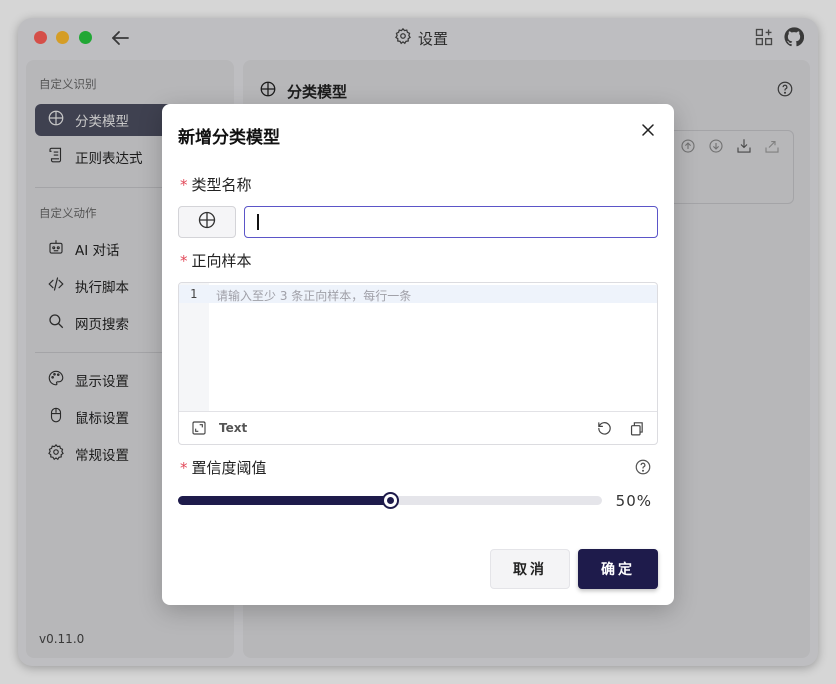 This screenshot has width=836, height=684. What do you see at coordinates (648, 130) in the screenshot?
I see `close-icon` at bounding box center [648, 130].